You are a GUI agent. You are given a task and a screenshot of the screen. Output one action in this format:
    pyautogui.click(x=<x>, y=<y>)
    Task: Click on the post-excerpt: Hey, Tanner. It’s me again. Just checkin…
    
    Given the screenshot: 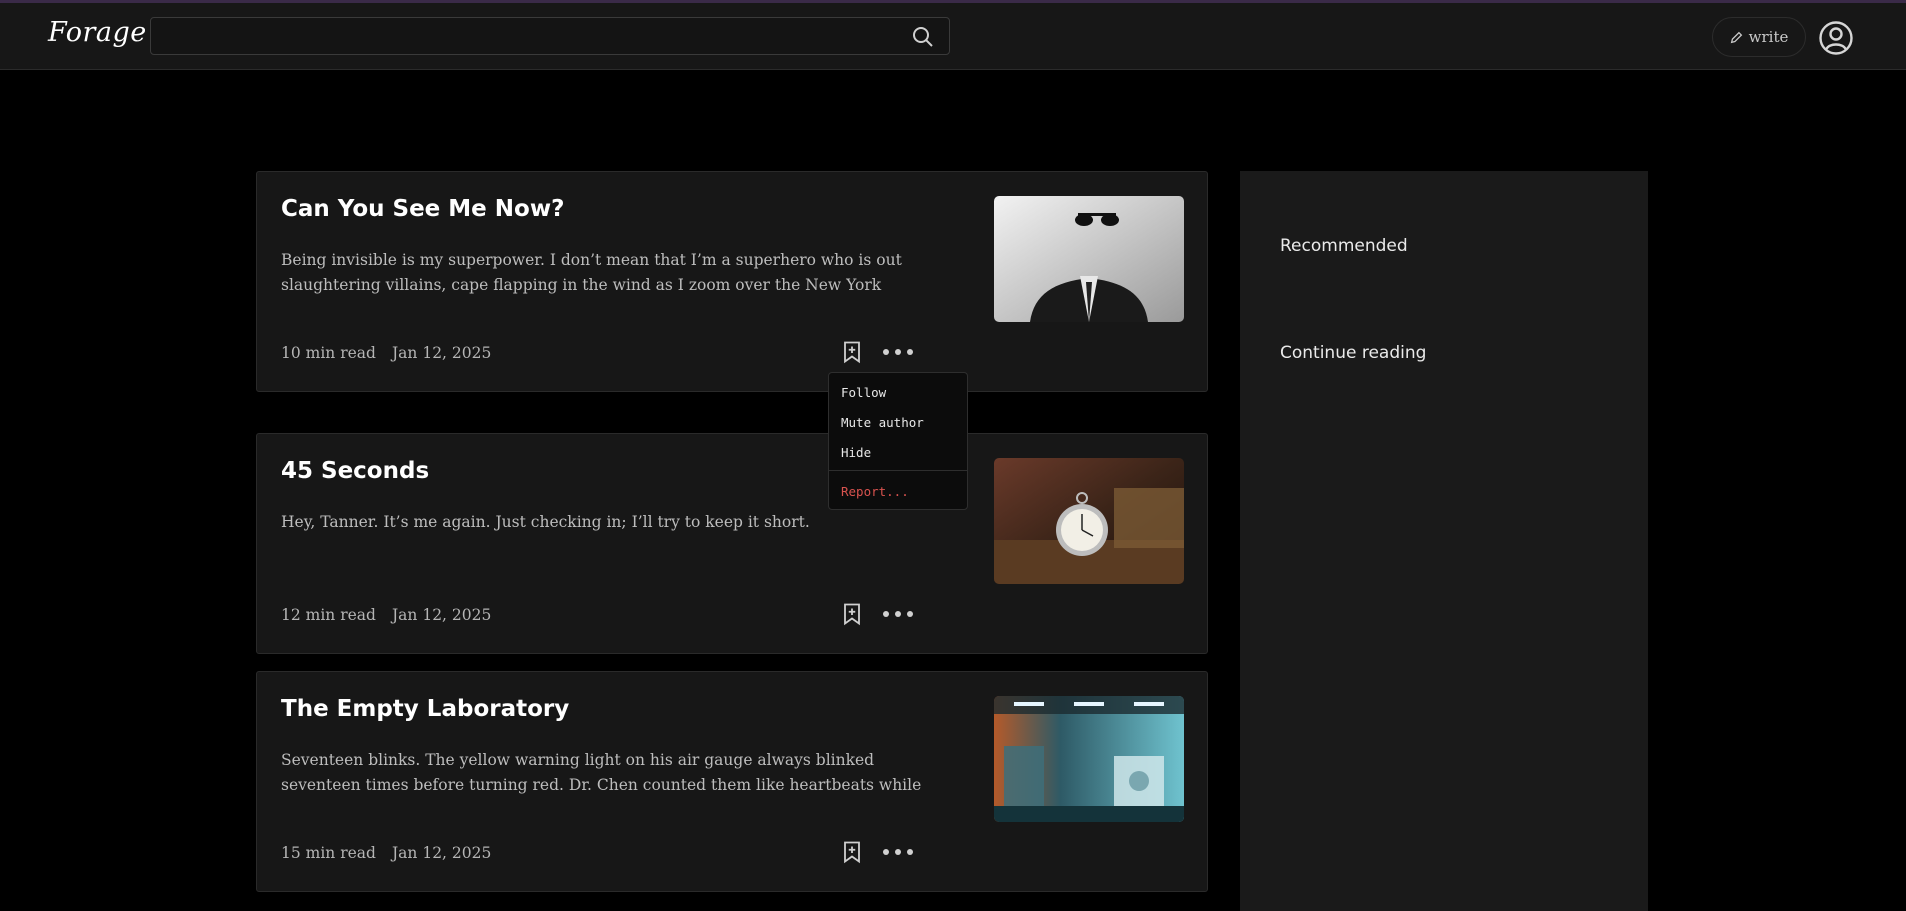 What is the action you would take?
    pyautogui.click(x=545, y=522)
    